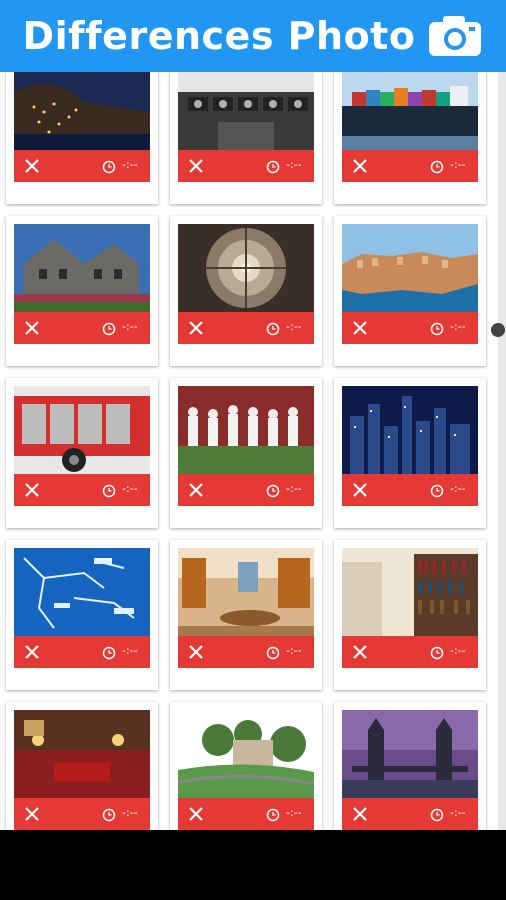 The width and height of the screenshot is (506, 900). I want to click on app-title: Differences Photo, so click(219, 36).